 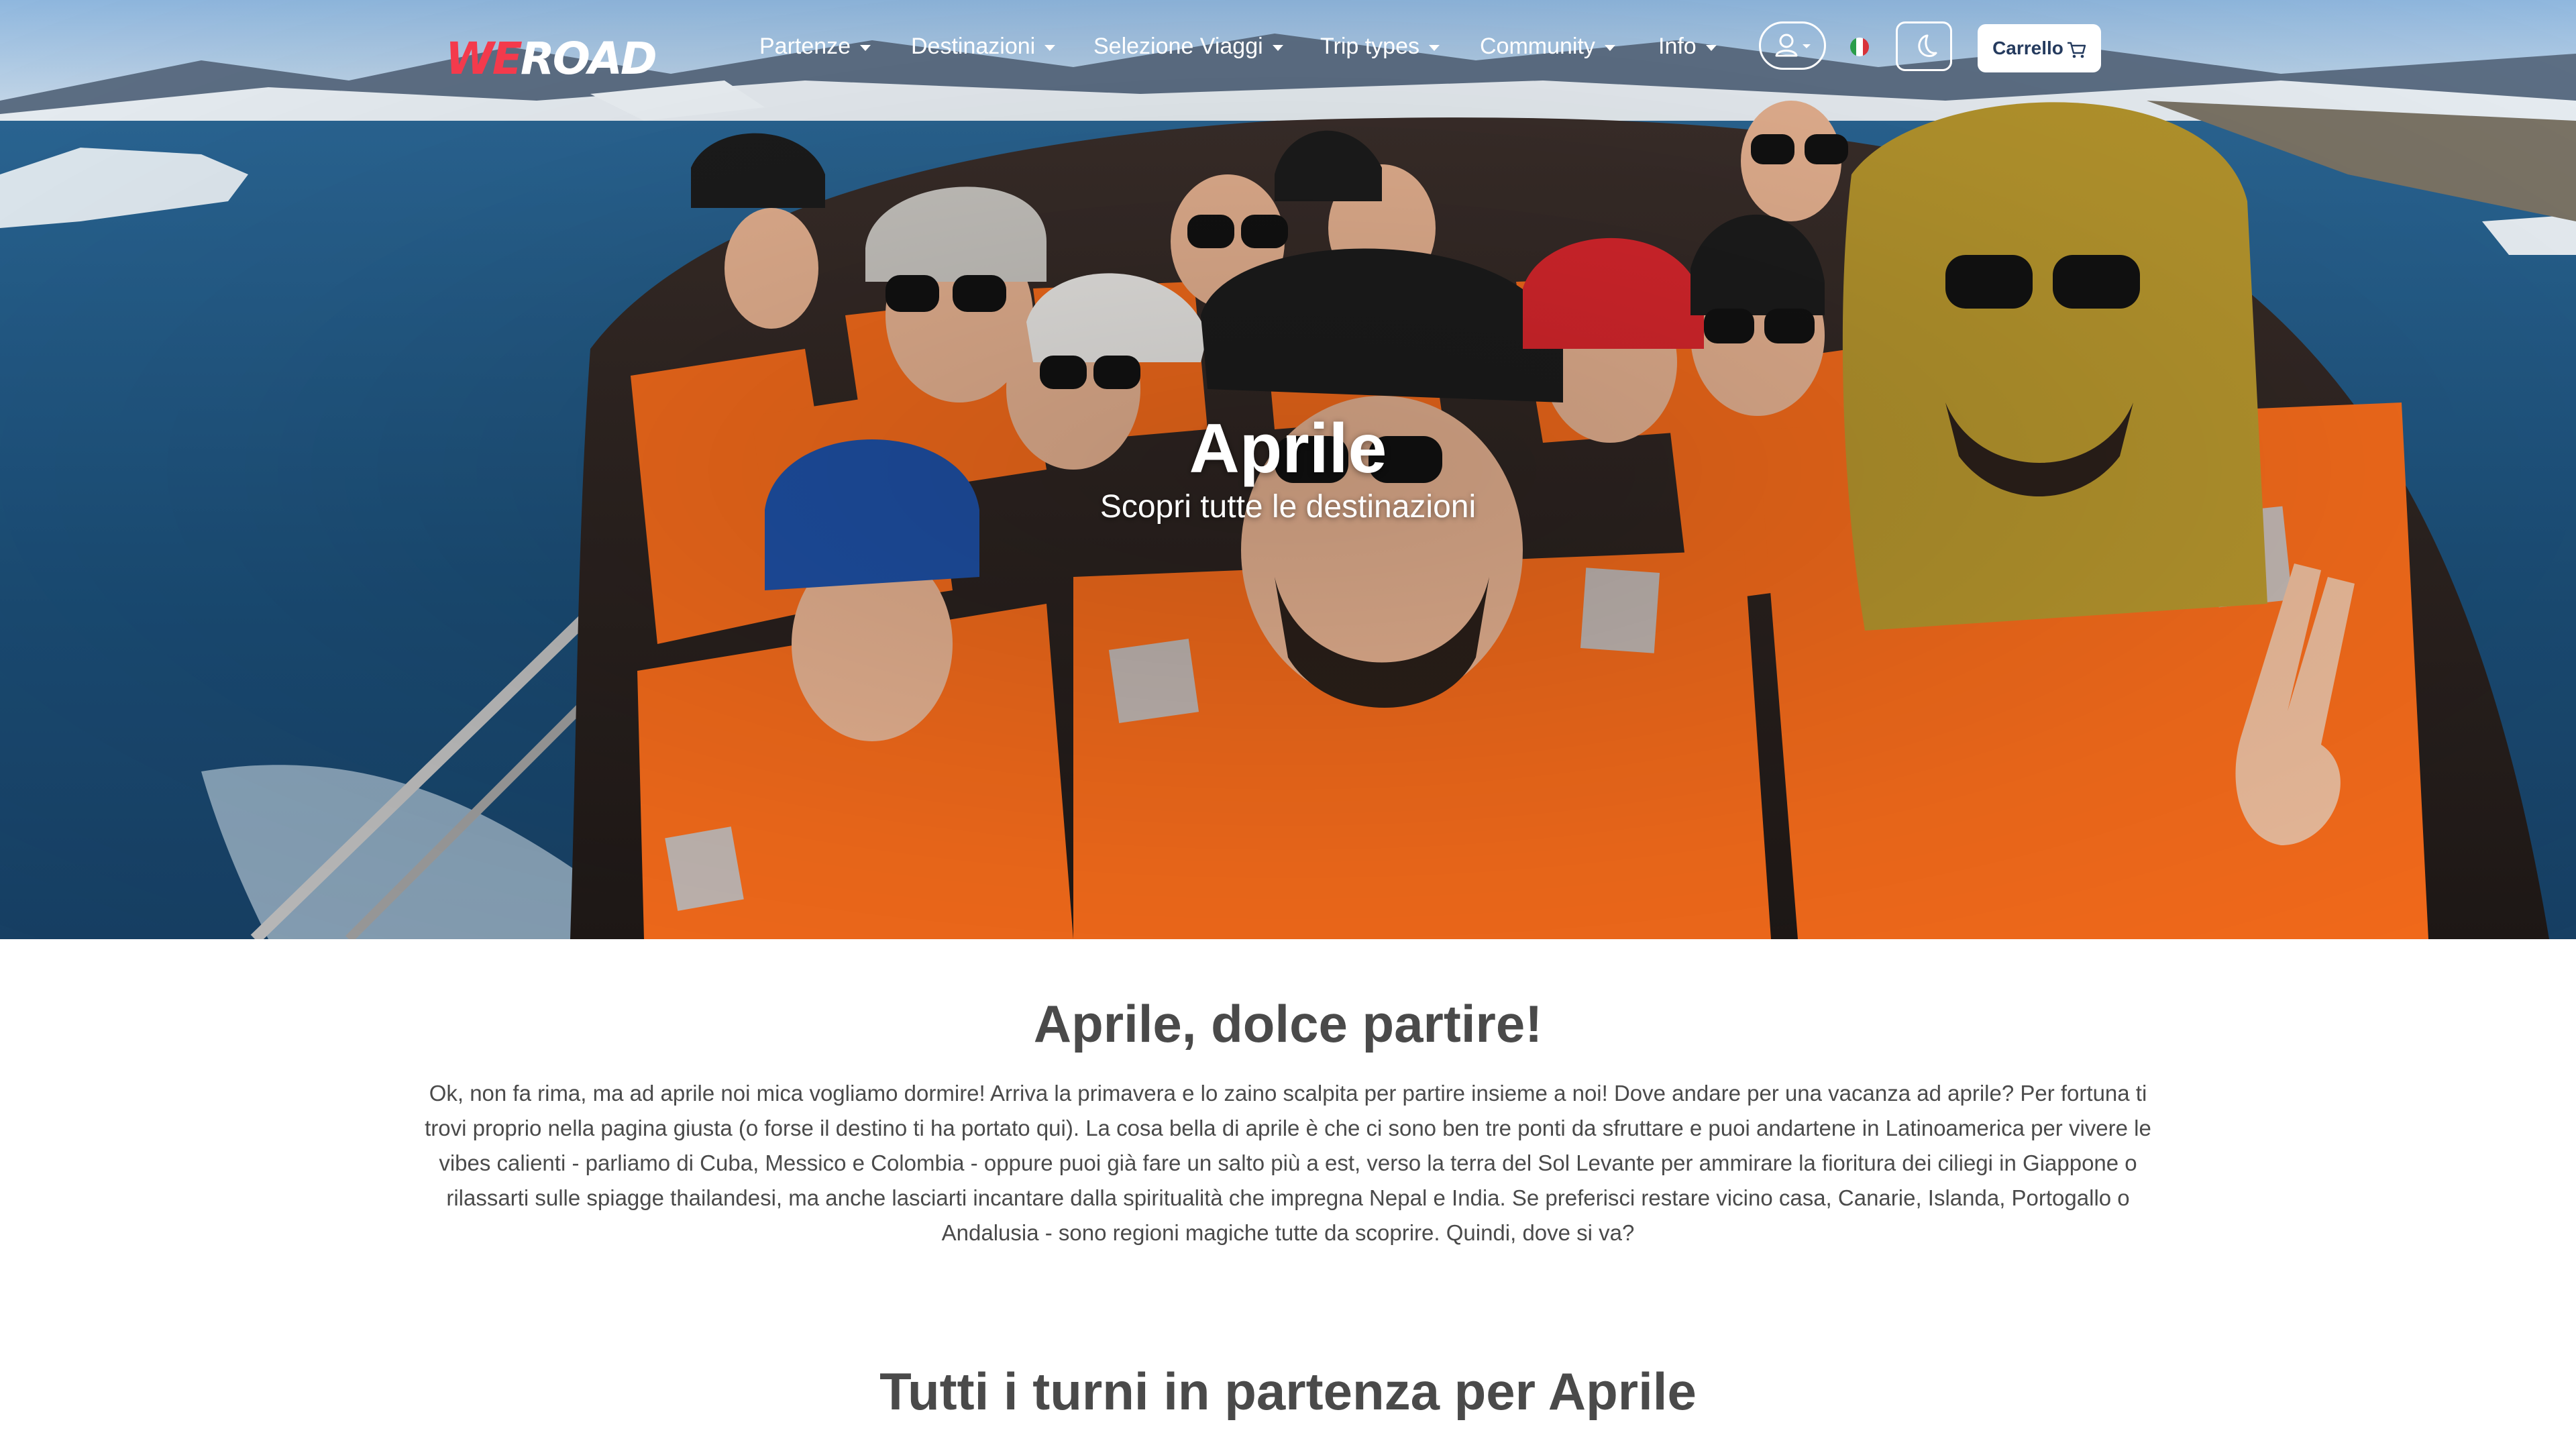 I want to click on user-menu-button, so click(x=1792, y=45).